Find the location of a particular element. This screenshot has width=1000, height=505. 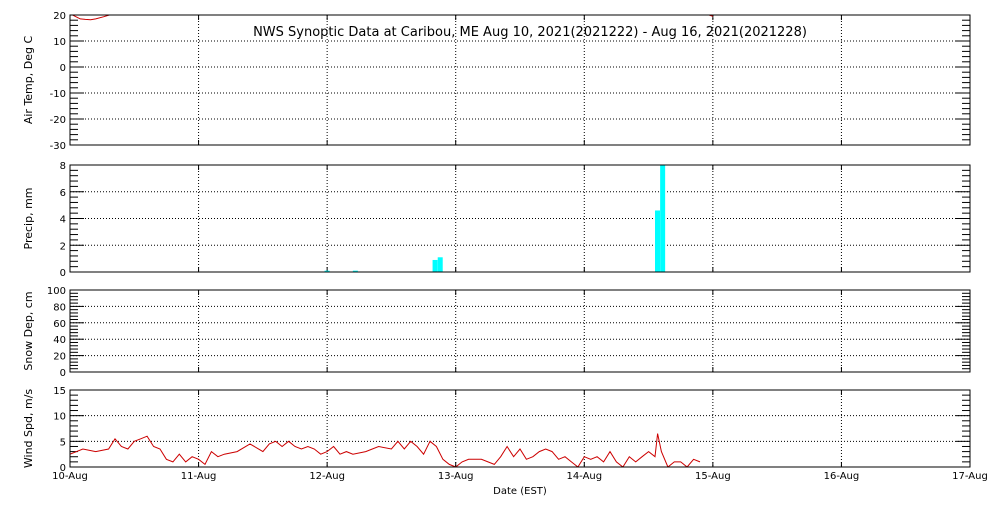

x-tick-label: 12-Aug is located at coordinates (327, 476).